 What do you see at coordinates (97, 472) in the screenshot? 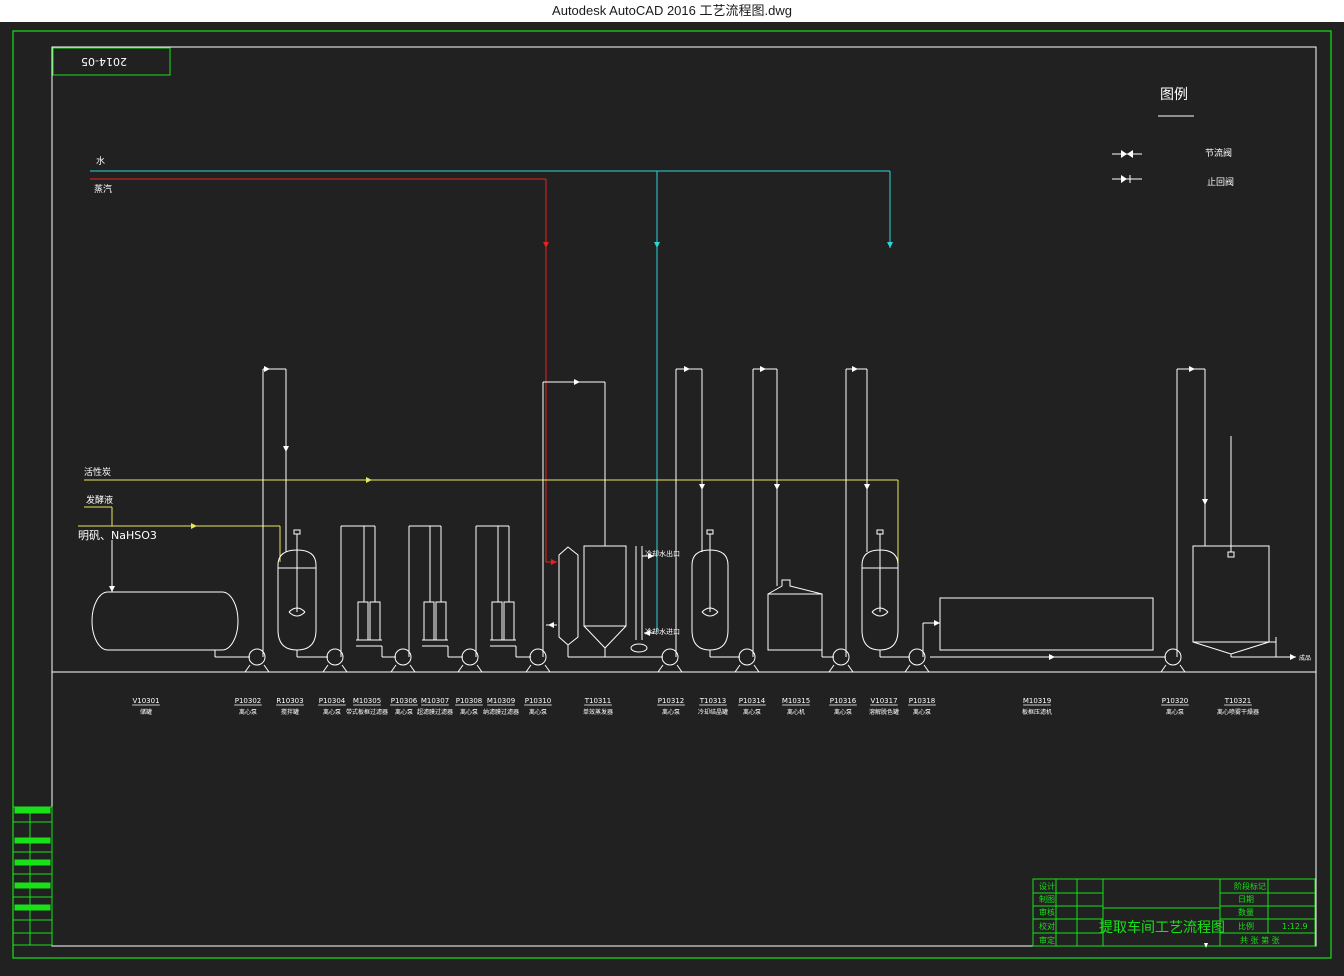
I see `activated-carbon-label: 活性炭` at bounding box center [97, 472].